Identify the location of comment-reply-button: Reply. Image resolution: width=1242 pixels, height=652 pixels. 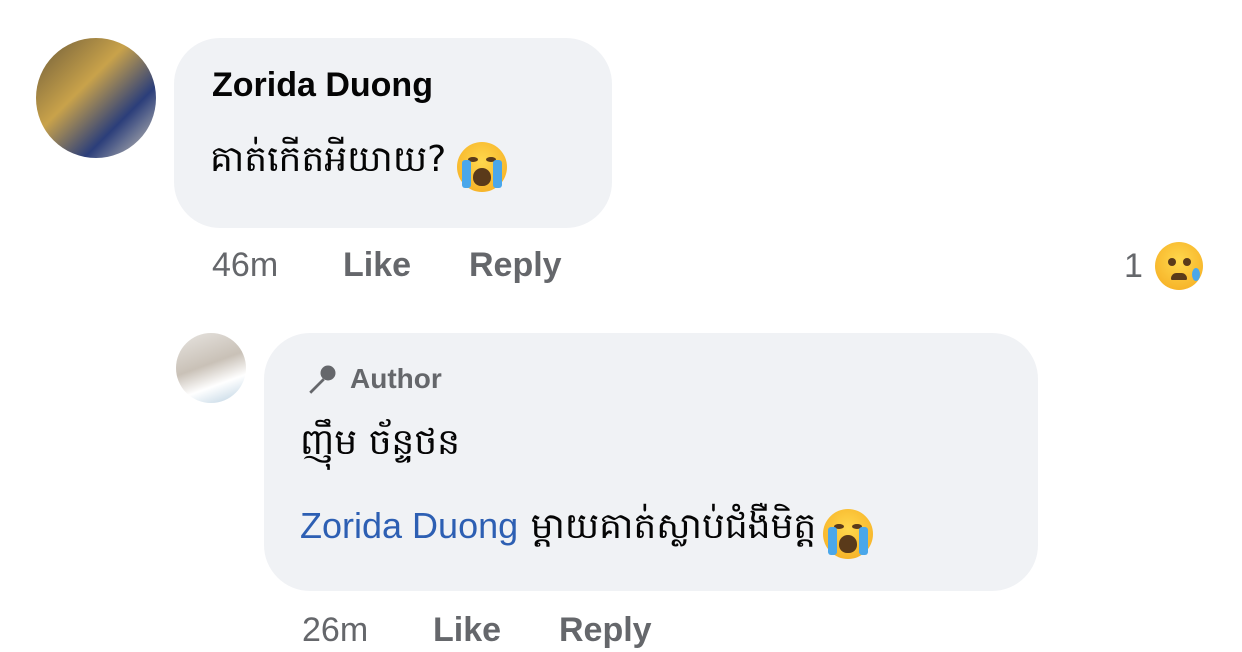
(515, 265).